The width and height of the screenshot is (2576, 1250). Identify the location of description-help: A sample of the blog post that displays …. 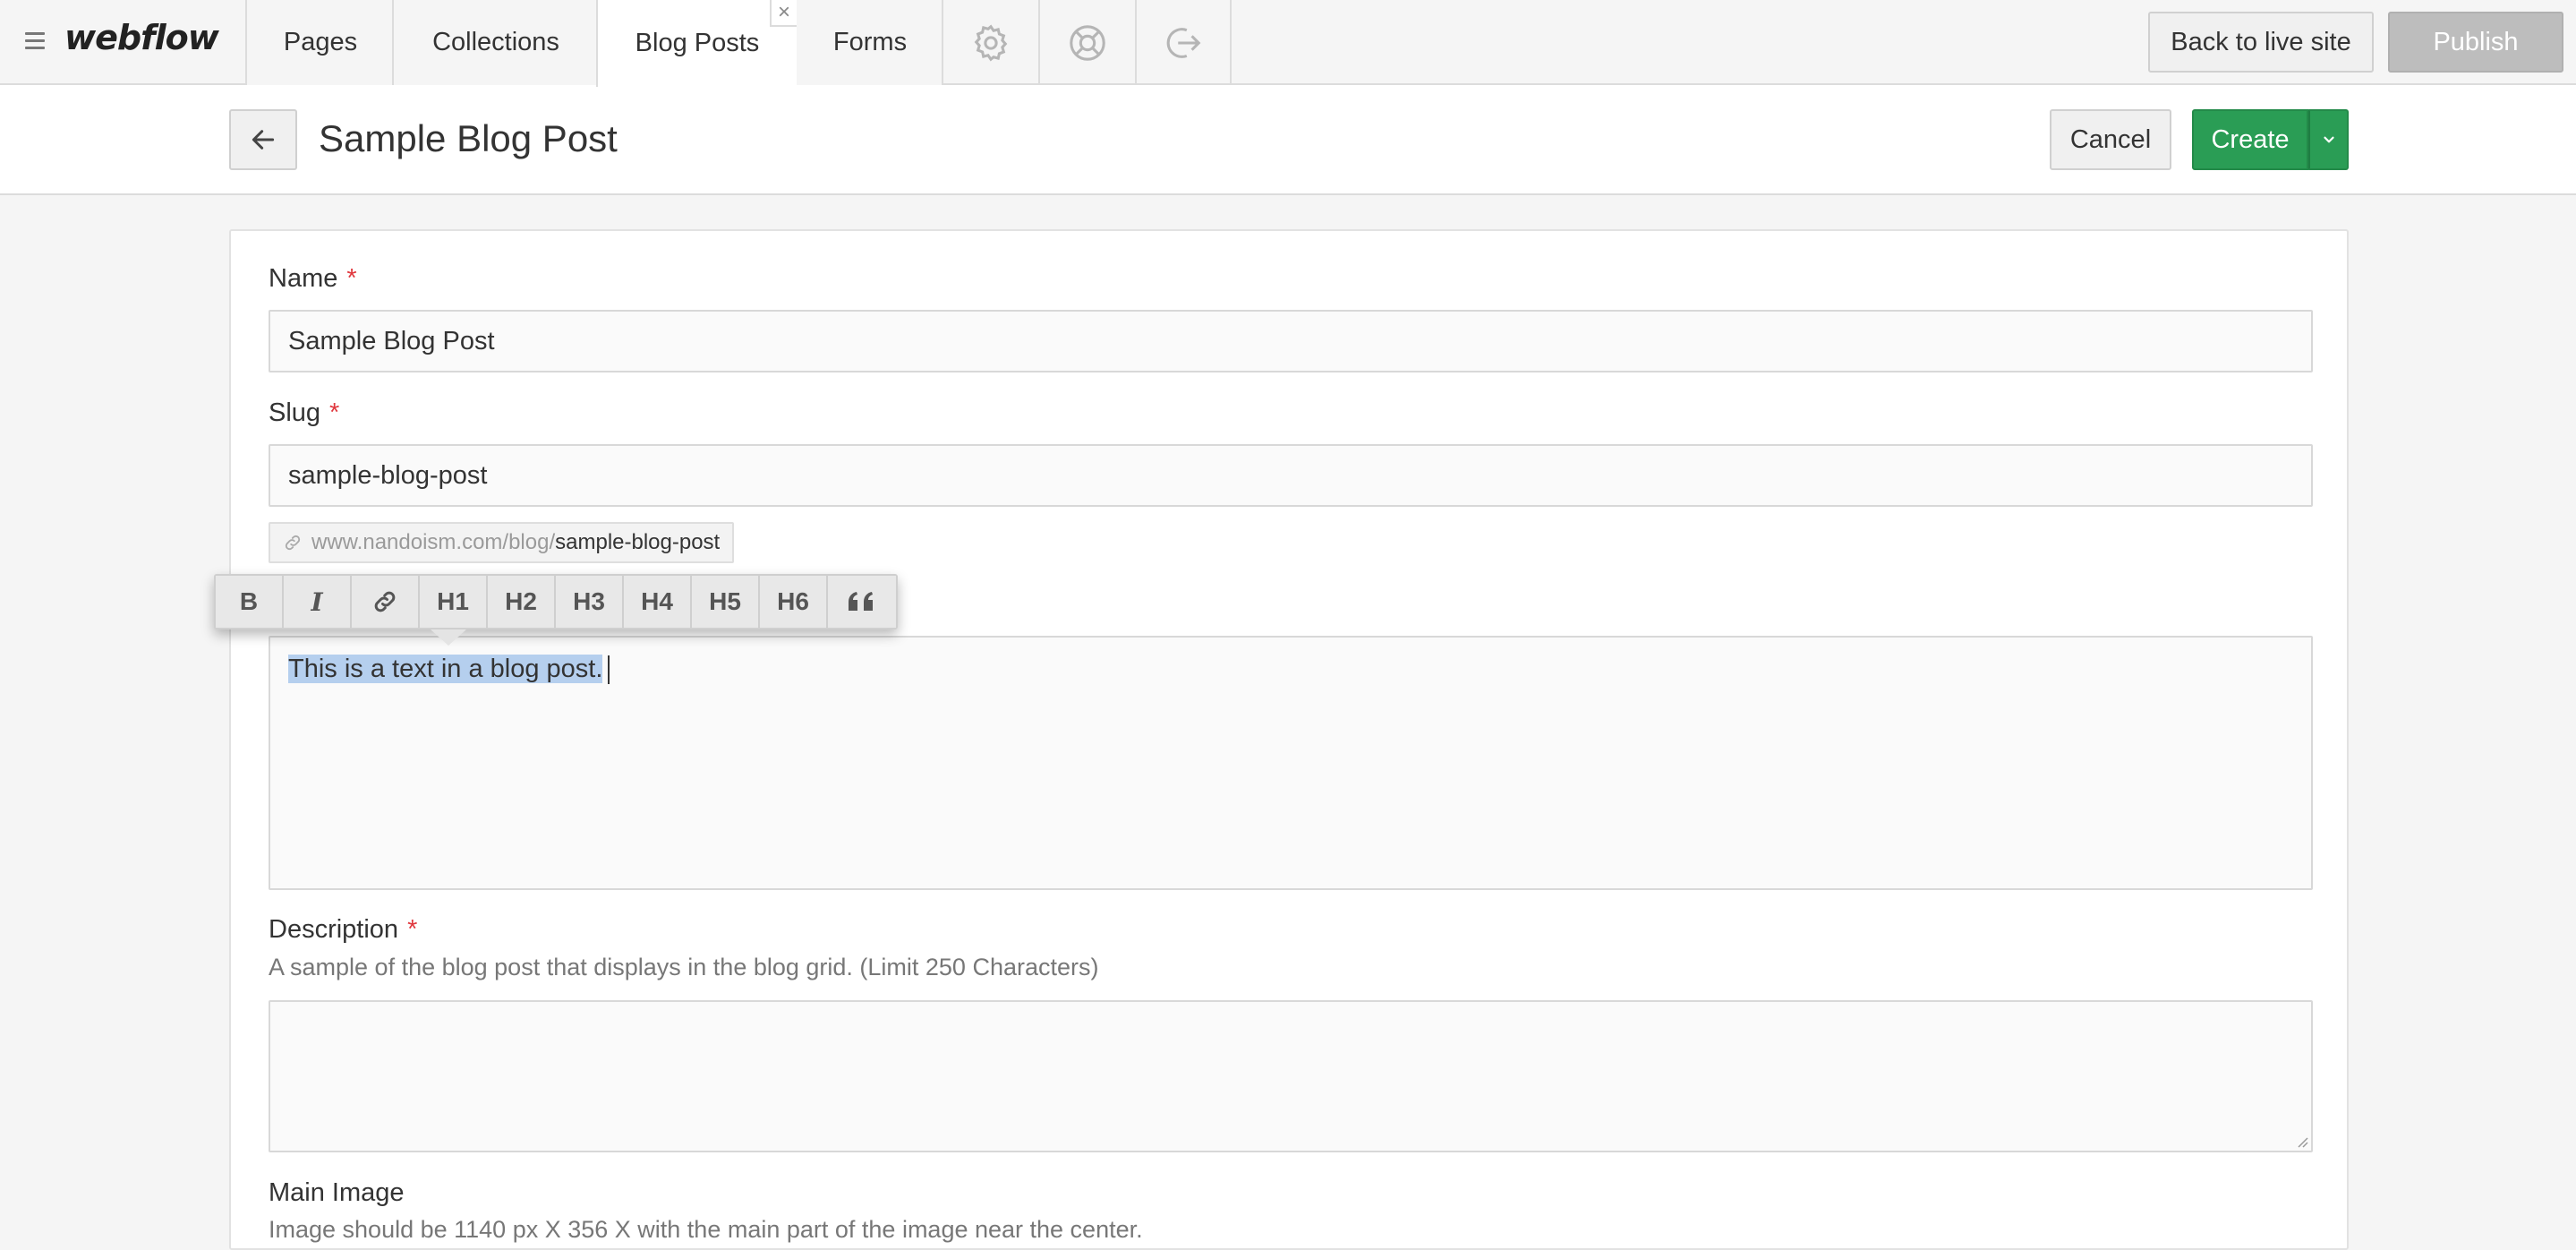
(684, 967).